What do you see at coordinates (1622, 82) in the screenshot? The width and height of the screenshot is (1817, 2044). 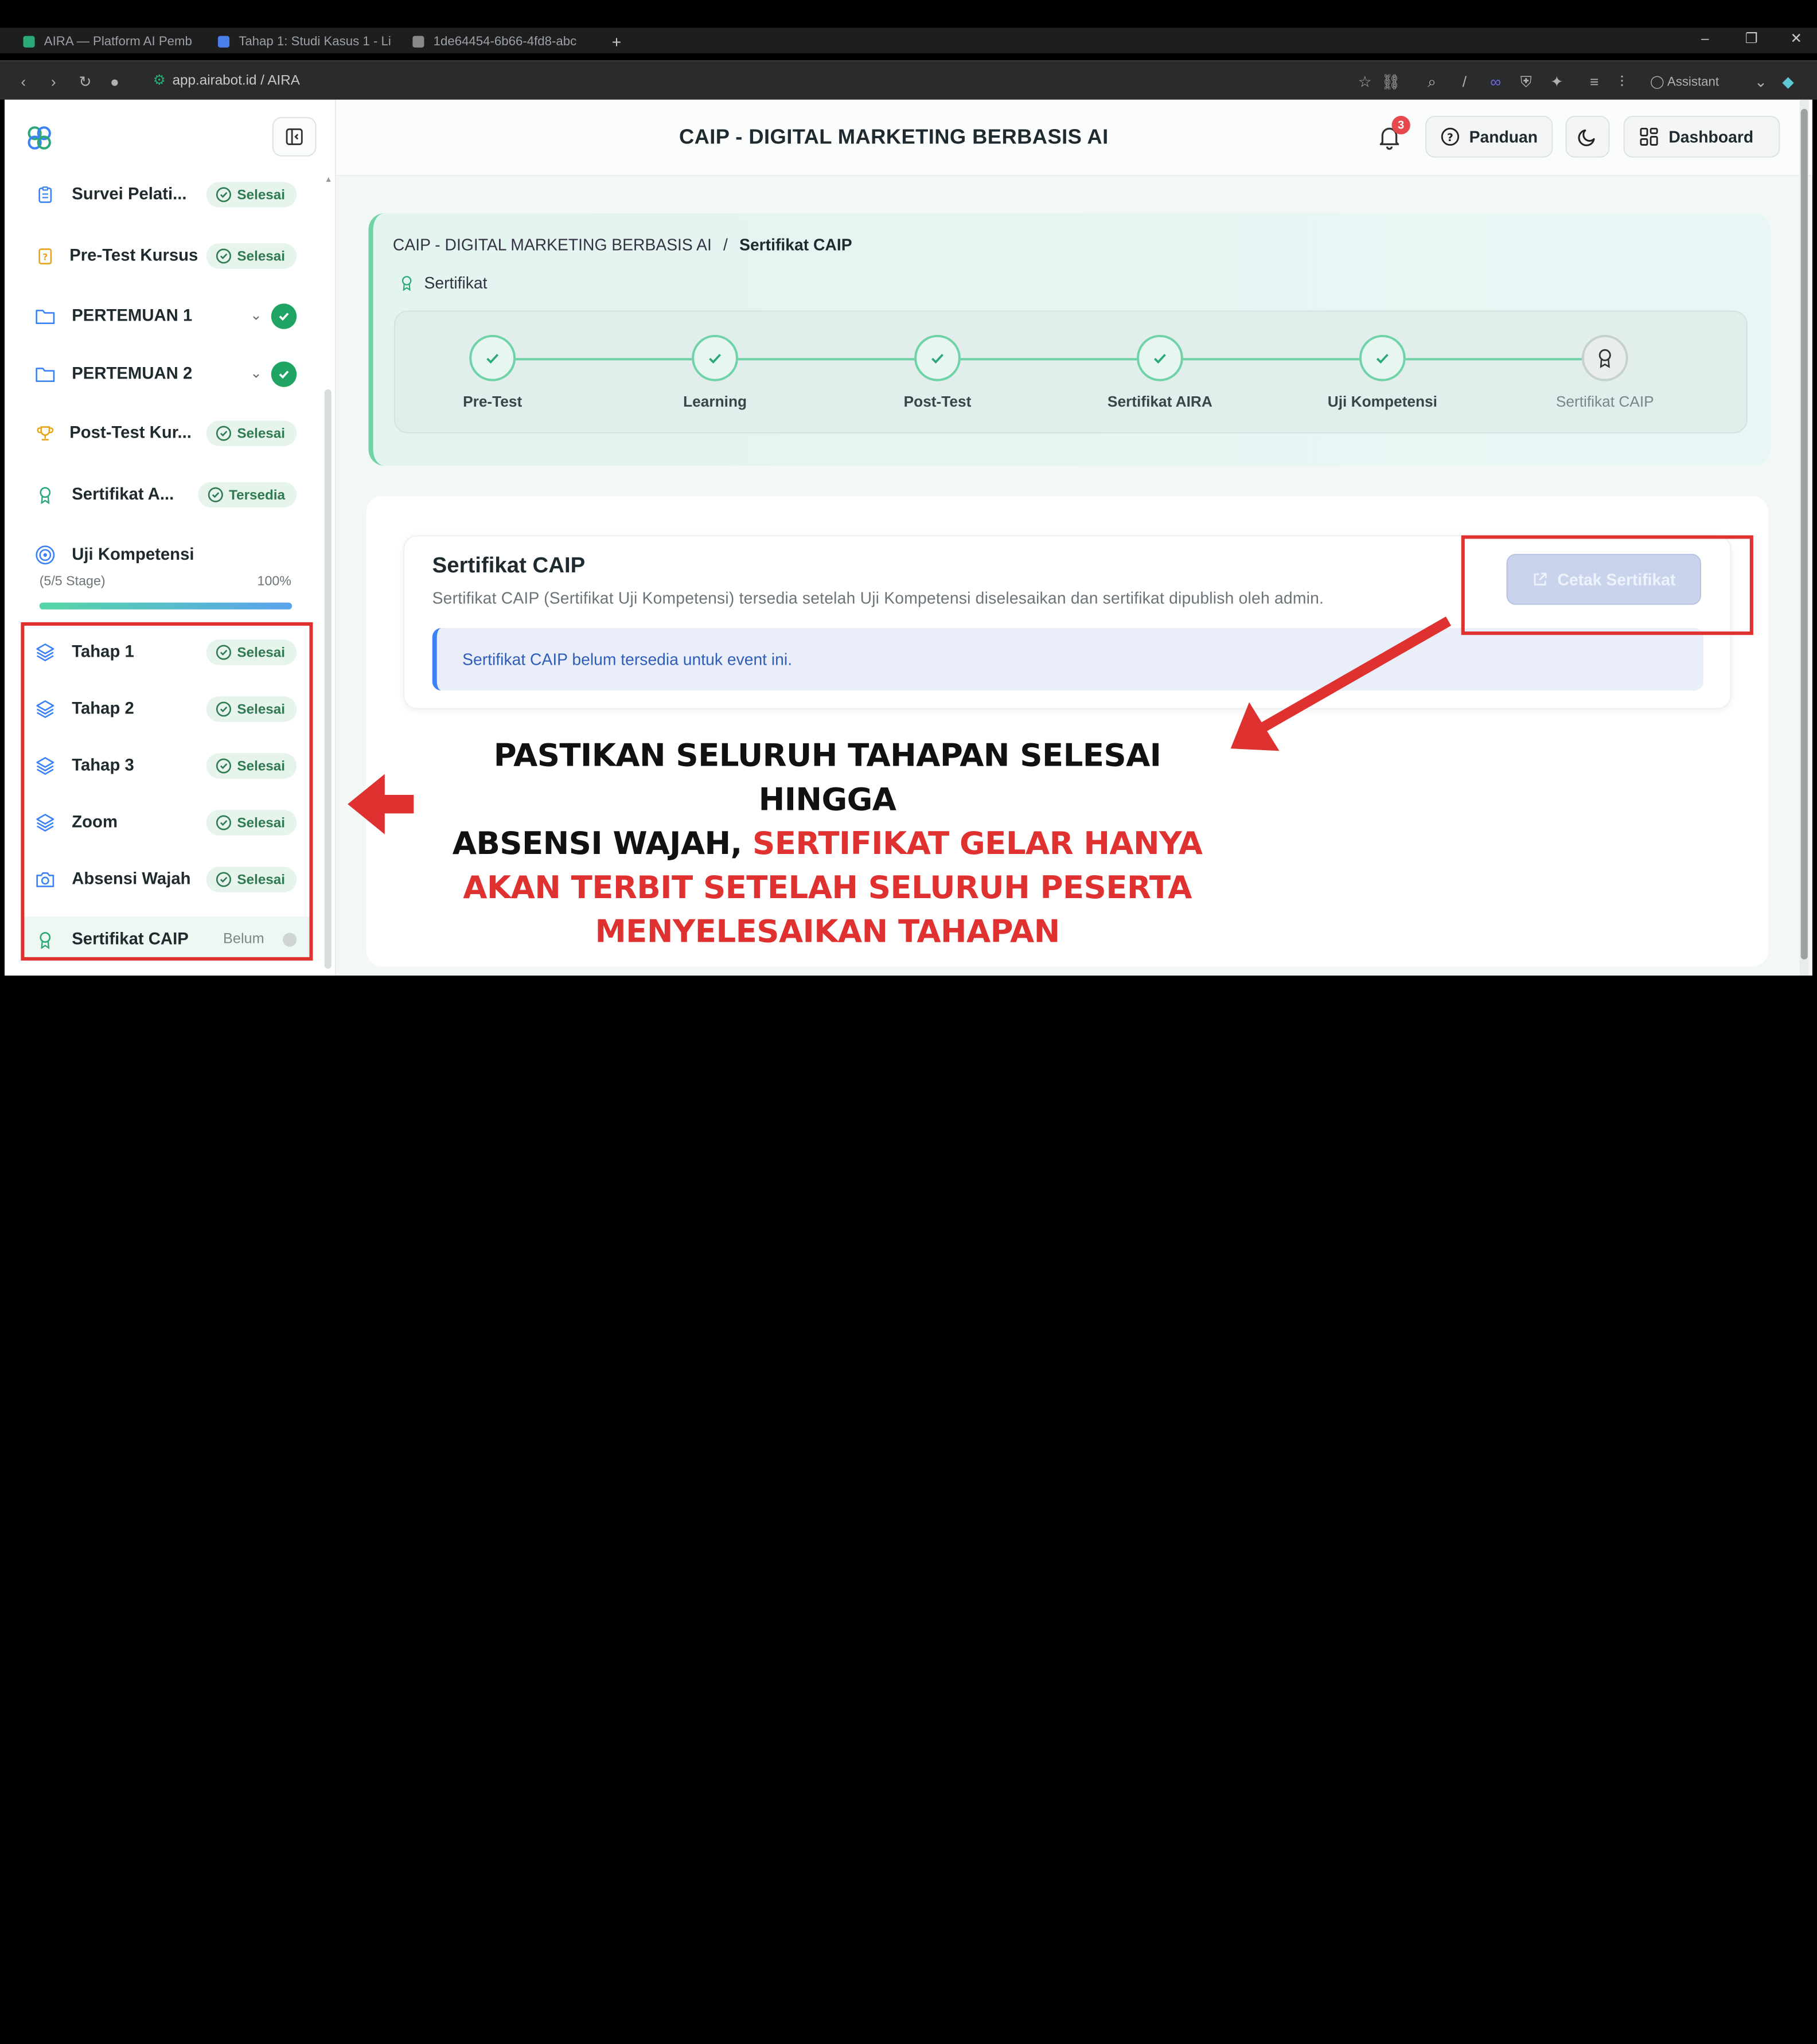 I see `audio-icon: ⫶` at bounding box center [1622, 82].